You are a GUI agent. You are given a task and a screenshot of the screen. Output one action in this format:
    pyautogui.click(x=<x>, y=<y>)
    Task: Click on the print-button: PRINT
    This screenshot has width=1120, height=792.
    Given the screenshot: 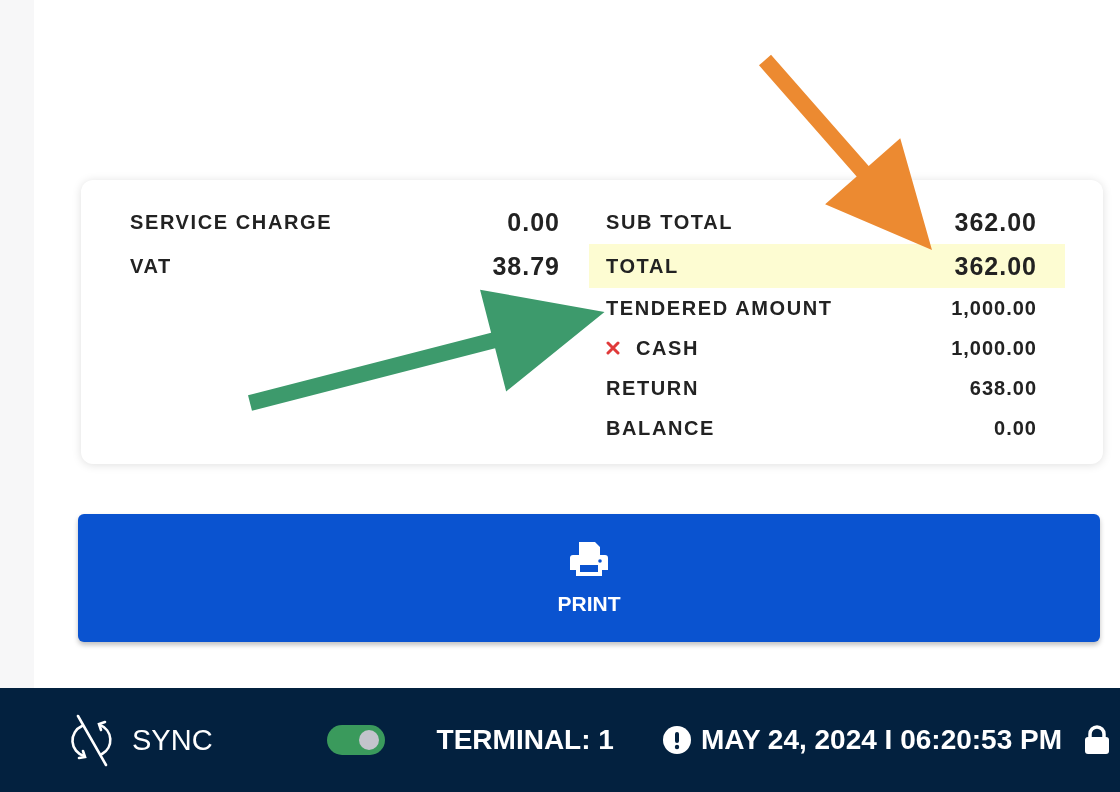 What is the action you would take?
    pyautogui.click(x=589, y=578)
    